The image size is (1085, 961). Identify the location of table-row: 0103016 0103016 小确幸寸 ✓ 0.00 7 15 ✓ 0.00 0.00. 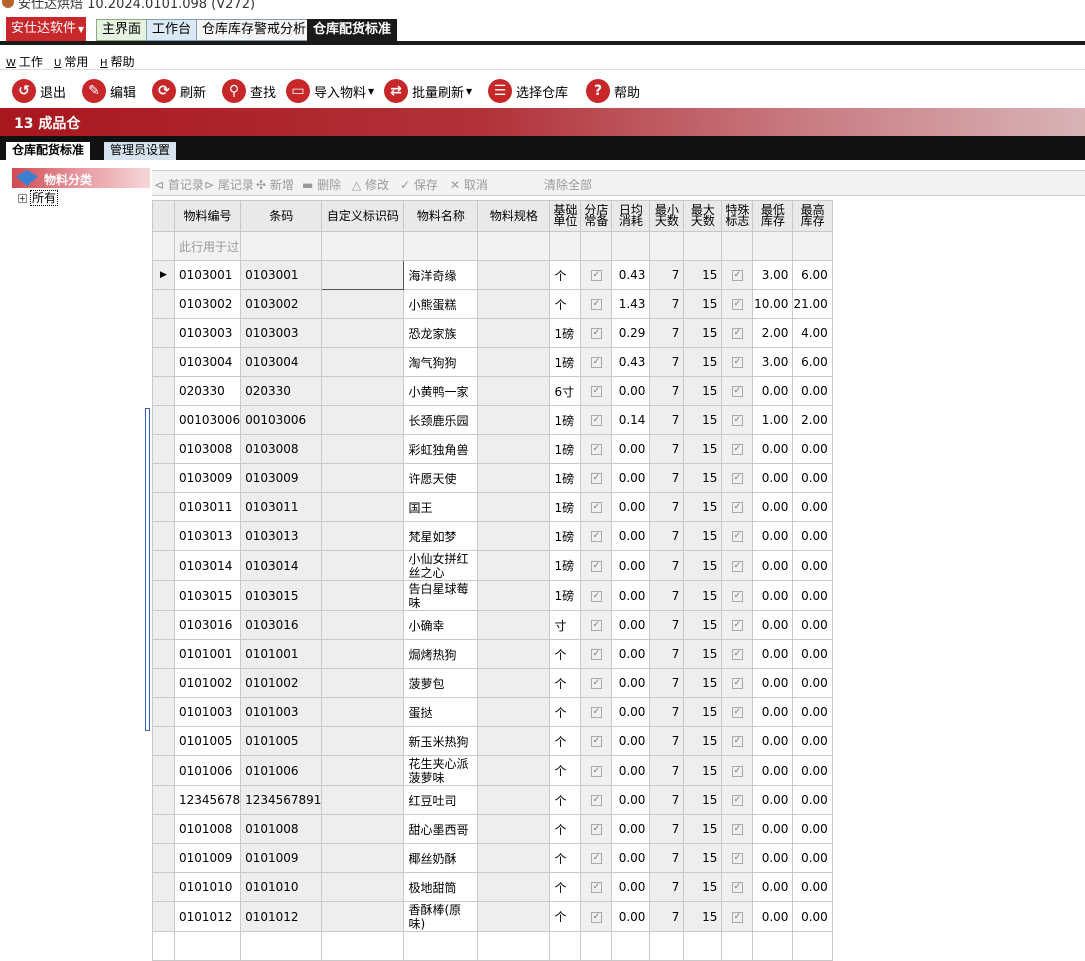
(492, 625).